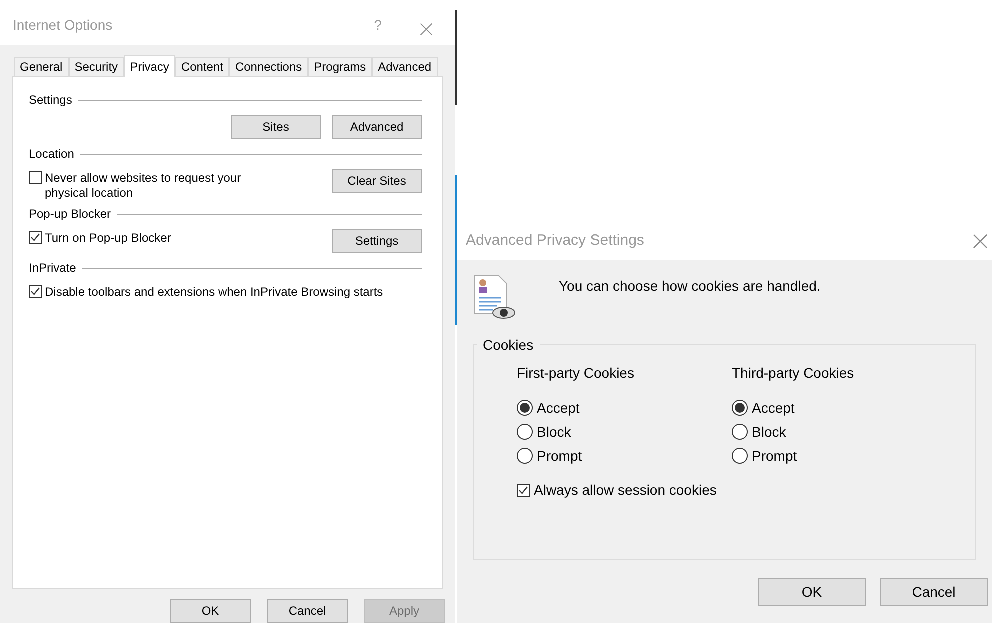 The image size is (992, 623). Describe the element at coordinates (276, 127) in the screenshot. I see `dialog-button: Sites` at that location.